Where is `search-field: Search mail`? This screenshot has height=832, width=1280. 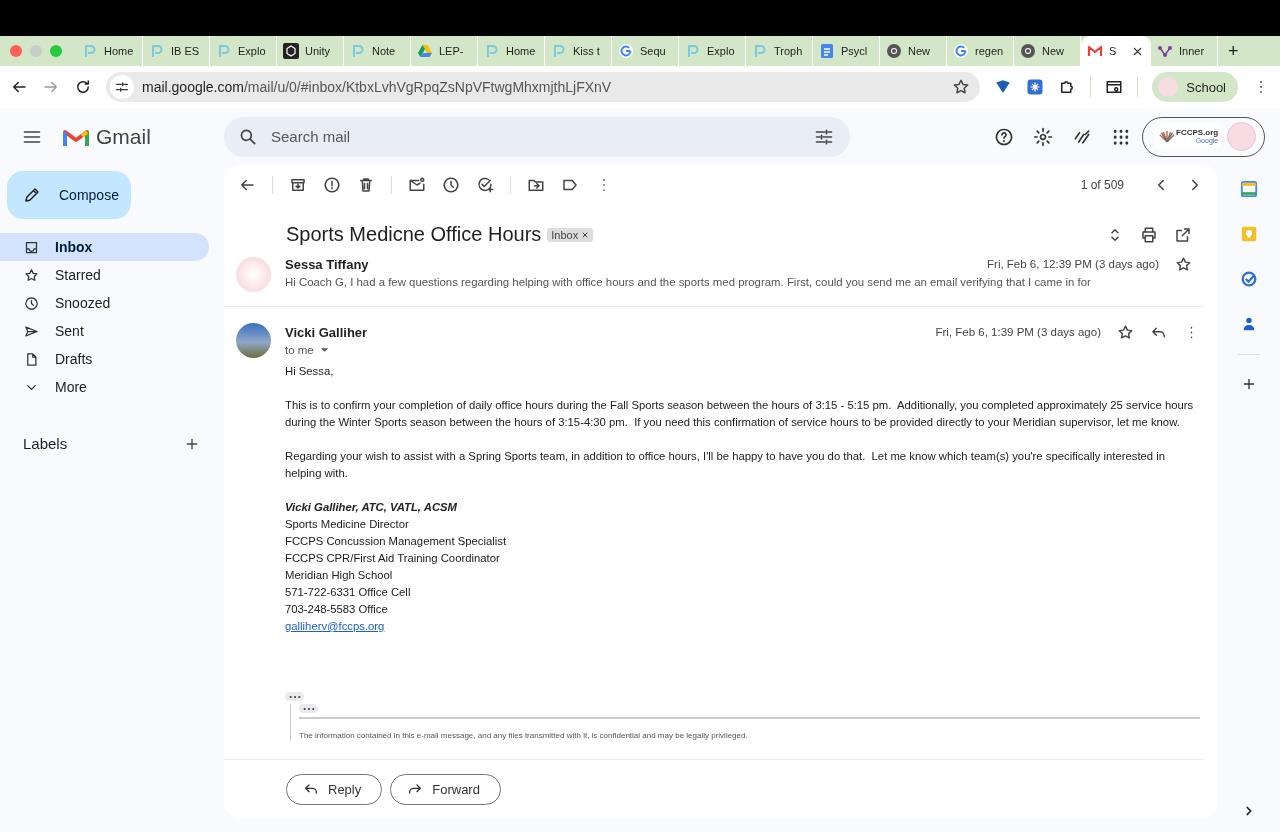 search-field: Search mail is located at coordinates (537, 136).